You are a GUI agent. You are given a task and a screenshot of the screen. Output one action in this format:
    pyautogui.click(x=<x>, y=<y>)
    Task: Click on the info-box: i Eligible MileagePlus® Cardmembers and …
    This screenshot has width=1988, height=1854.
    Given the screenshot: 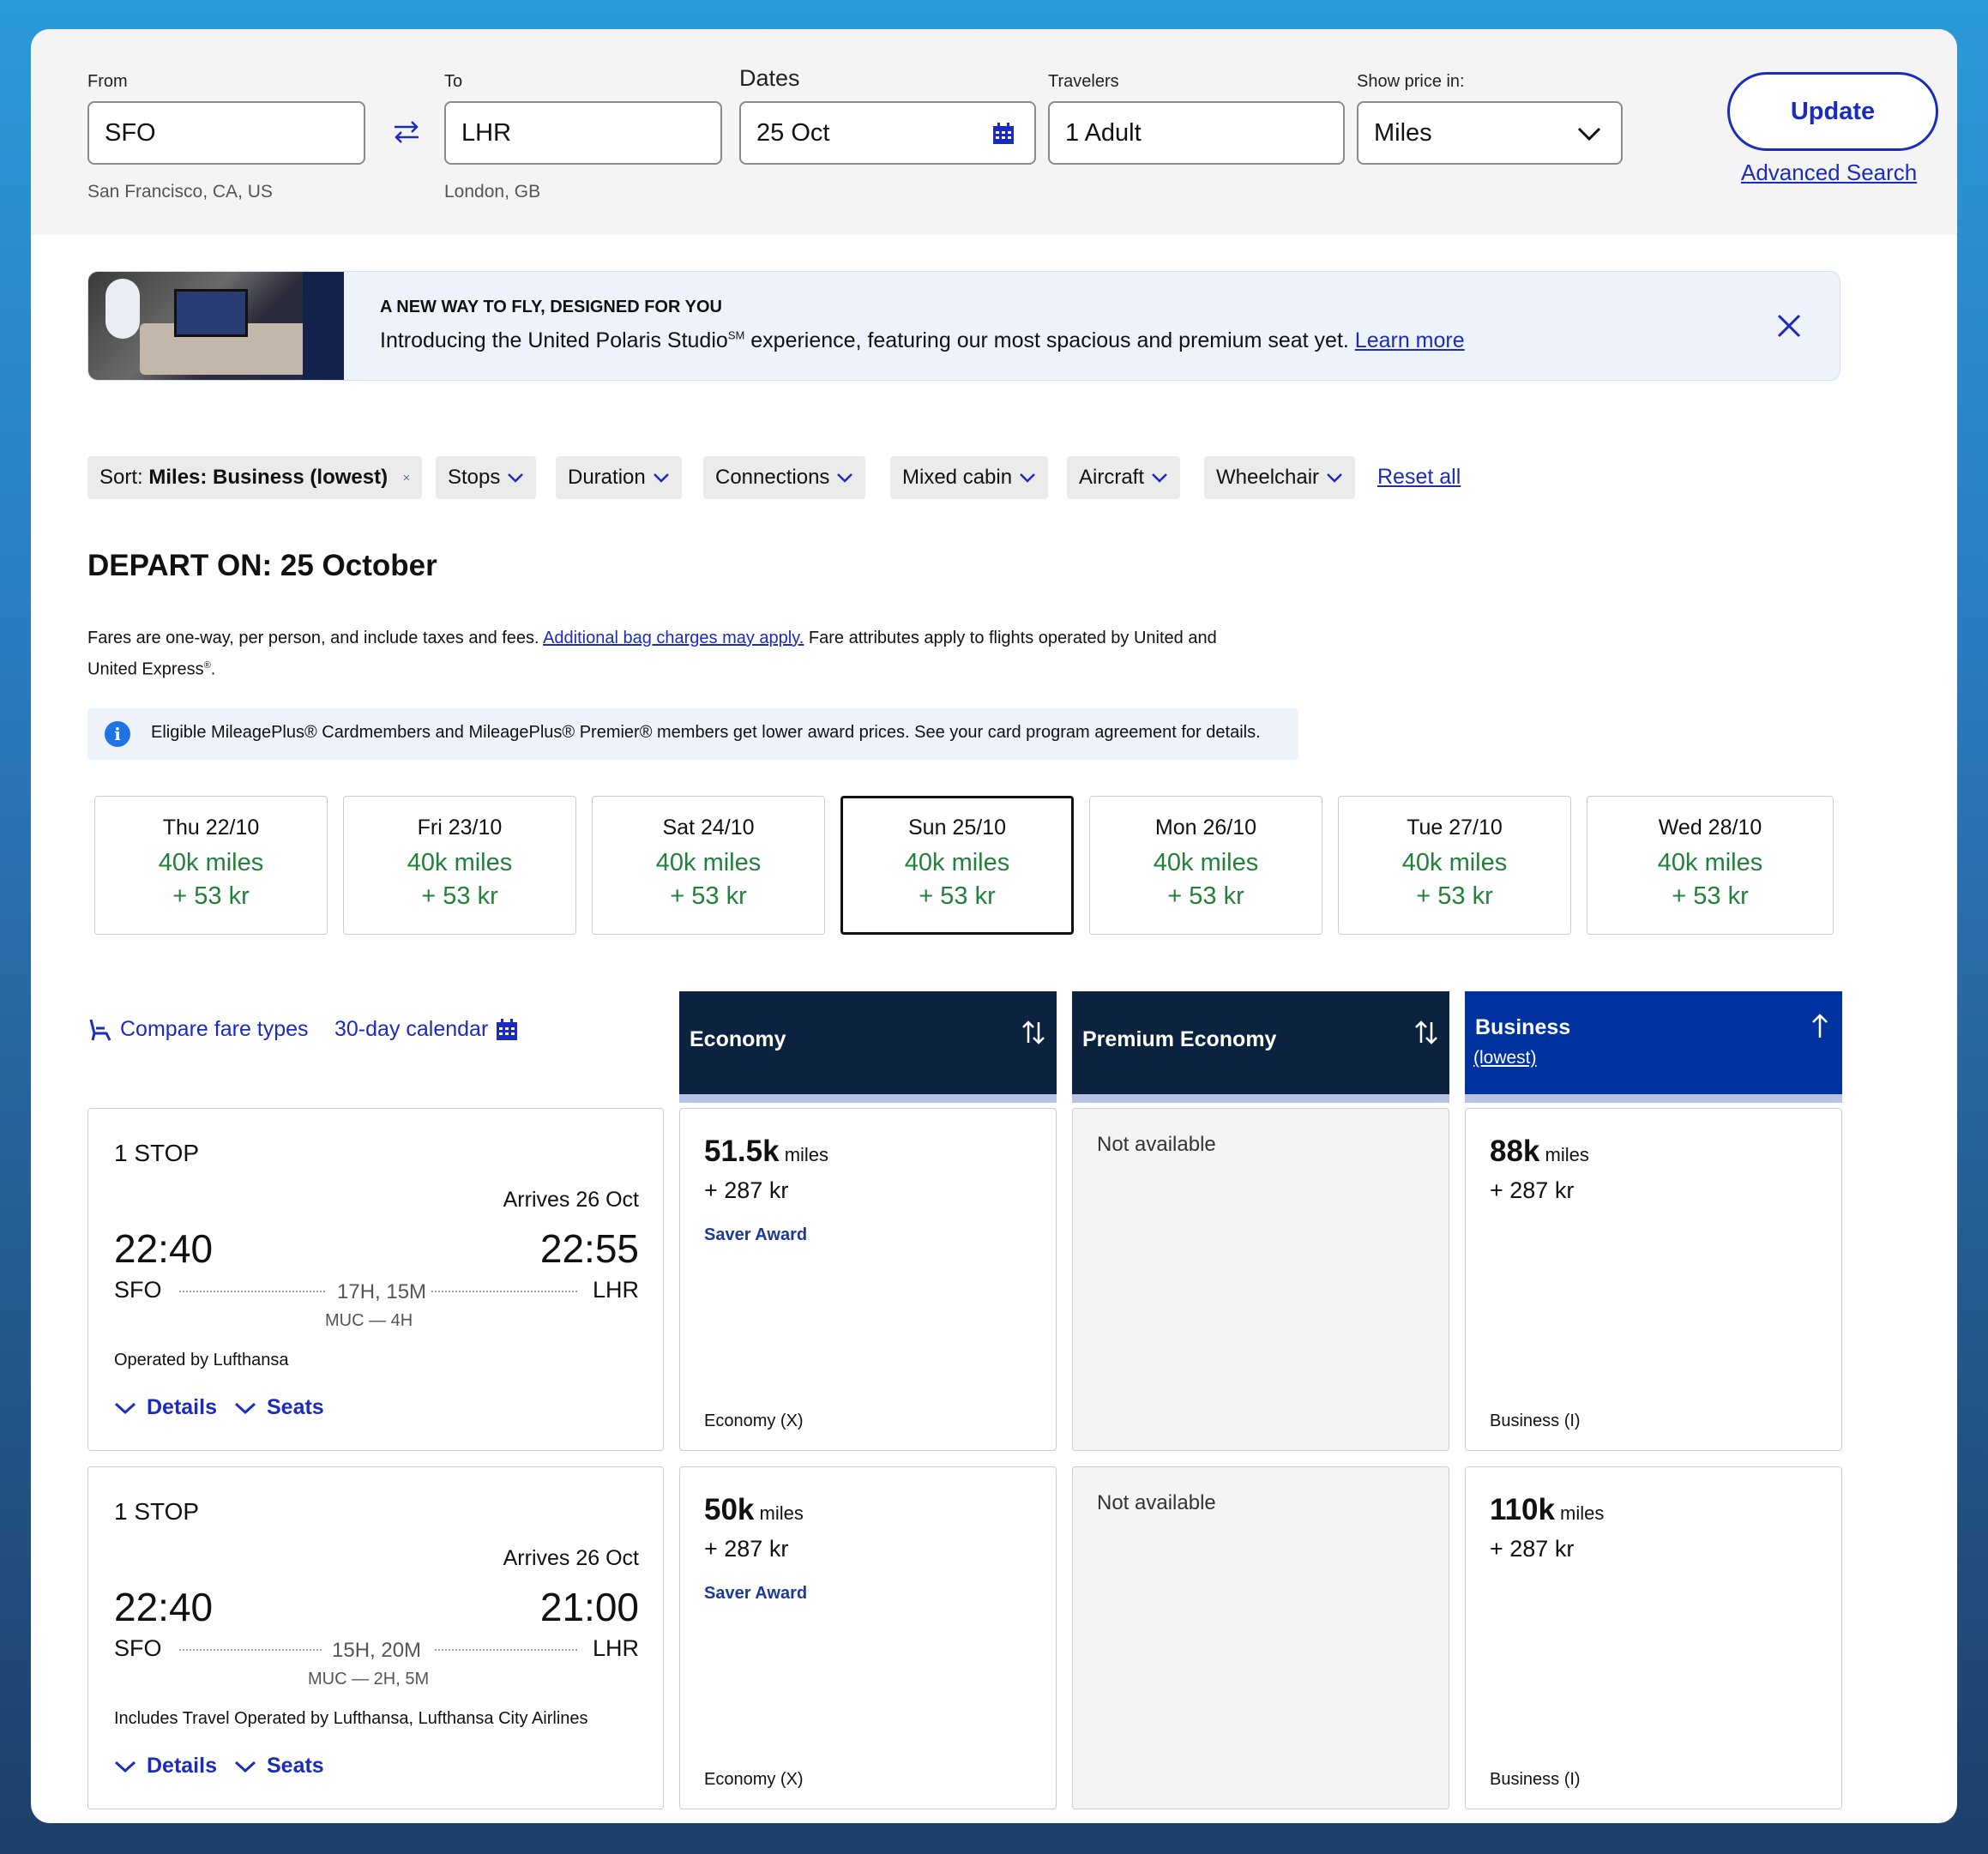 What is the action you would take?
    pyautogui.click(x=692, y=734)
    